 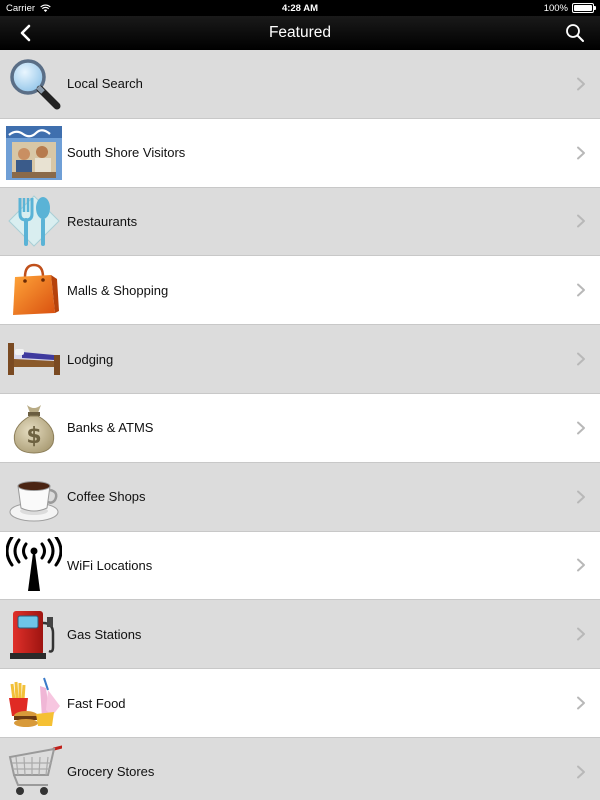 What do you see at coordinates (300, 84) in the screenshot?
I see `list-item-local-search: Local Search` at bounding box center [300, 84].